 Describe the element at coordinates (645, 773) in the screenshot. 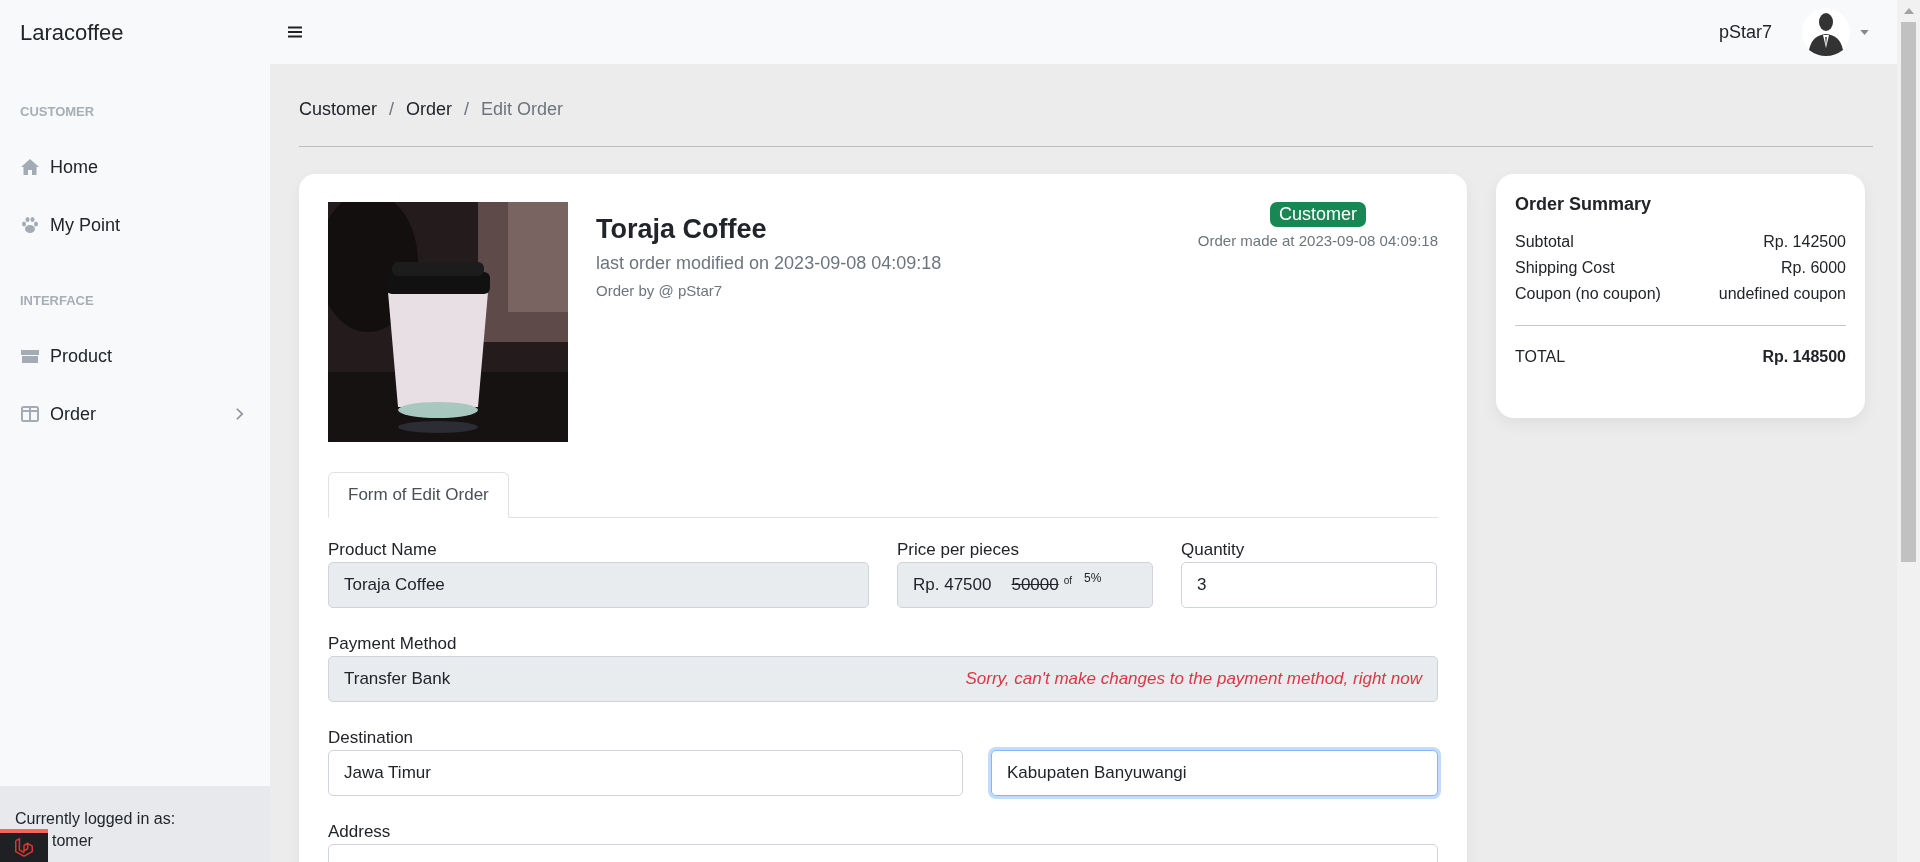

I see `destination-field: Jawa Timur` at that location.